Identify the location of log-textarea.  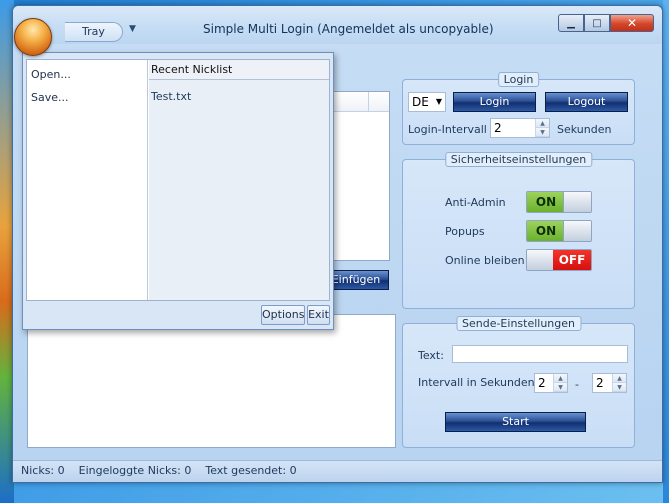
(211, 381).